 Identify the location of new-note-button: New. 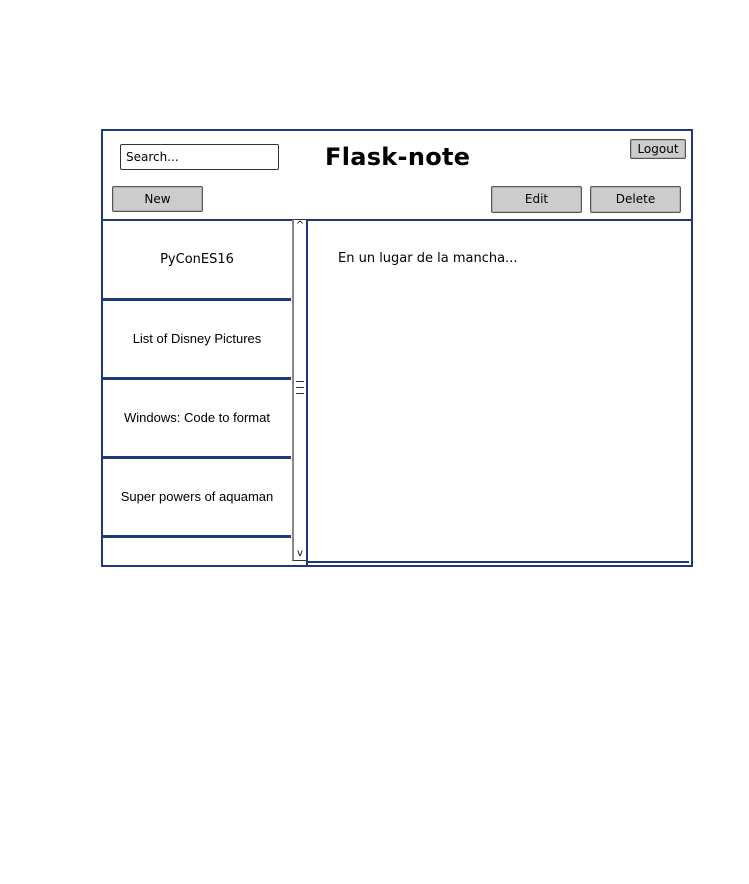
(157, 199).